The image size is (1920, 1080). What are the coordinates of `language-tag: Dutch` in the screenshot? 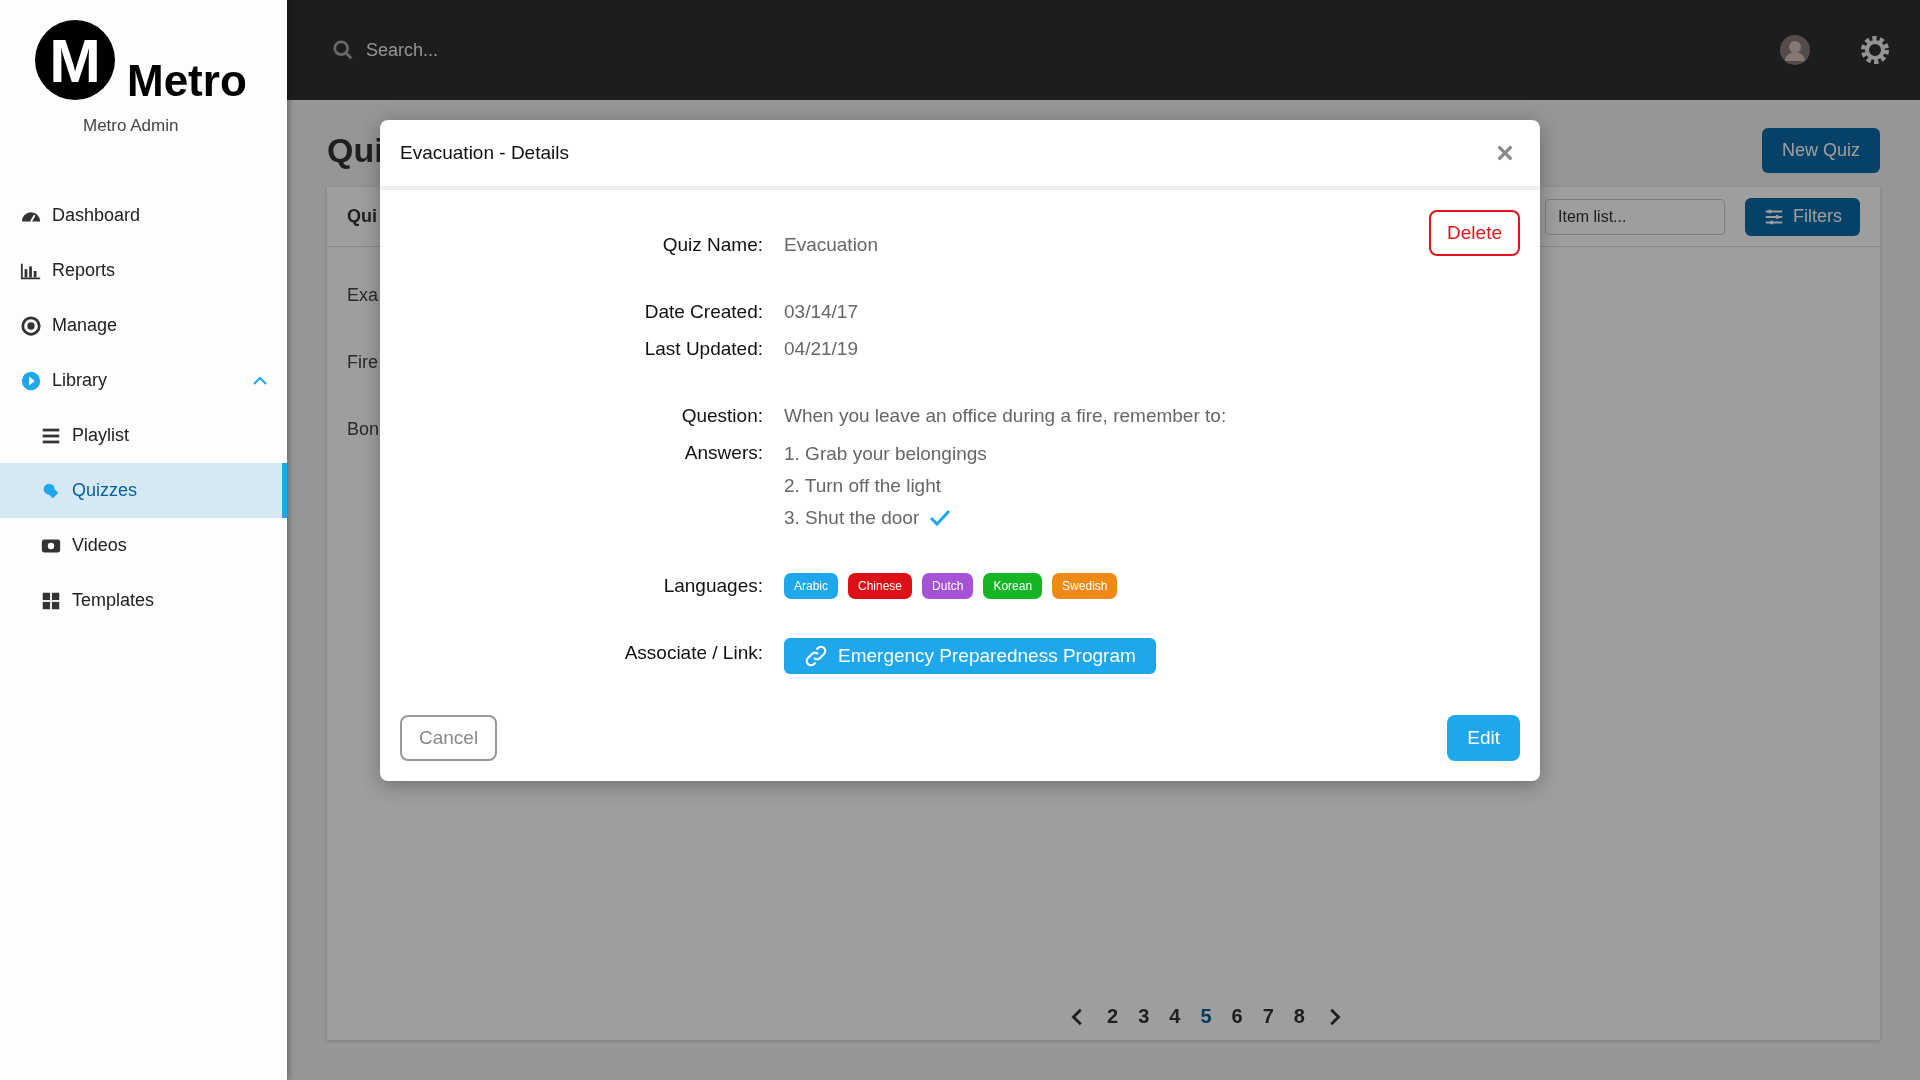 It's located at (948, 586).